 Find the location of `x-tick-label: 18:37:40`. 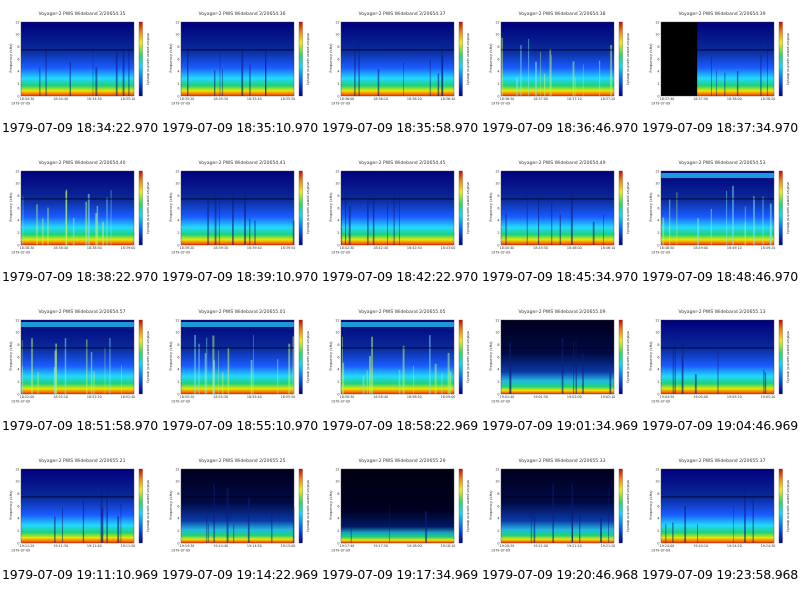

x-tick-label: 18:37:40 is located at coordinates (667, 99).